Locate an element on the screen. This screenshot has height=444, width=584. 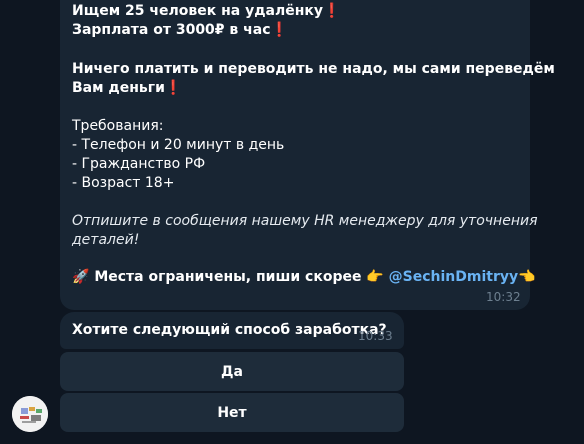
requirement-item: - Гражданство РФ is located at coordinates (139, 164).